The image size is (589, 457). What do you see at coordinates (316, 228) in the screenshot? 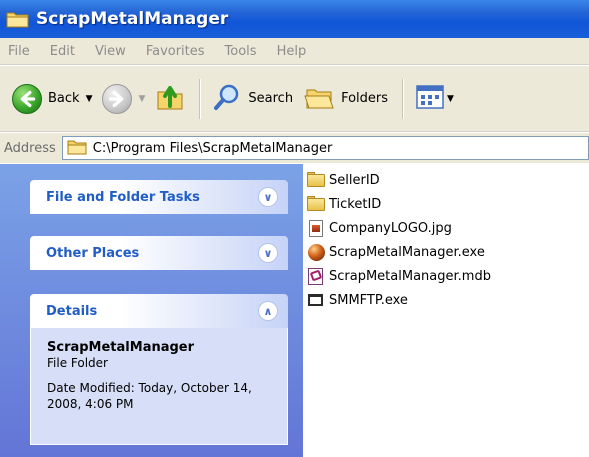
I see `jpg-file-icon` at bounding box center [316, 228].